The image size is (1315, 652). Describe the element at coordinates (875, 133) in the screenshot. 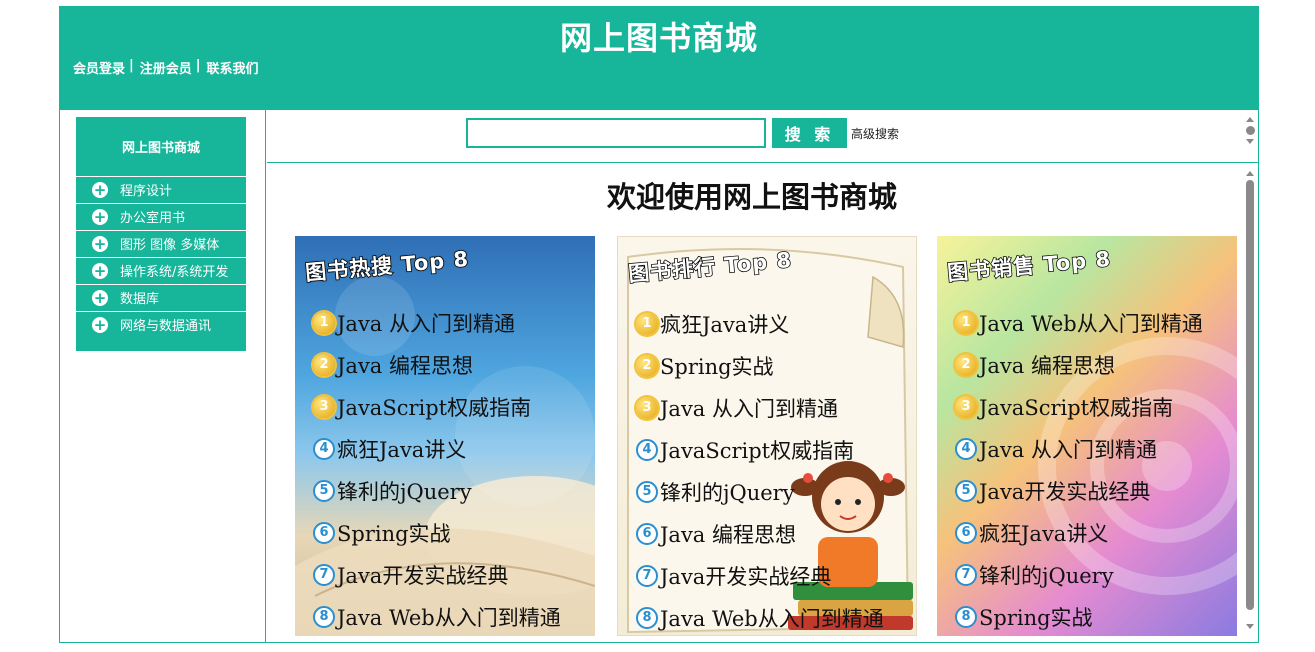

I see `advanced-search-link: 高级搜索` at that location.